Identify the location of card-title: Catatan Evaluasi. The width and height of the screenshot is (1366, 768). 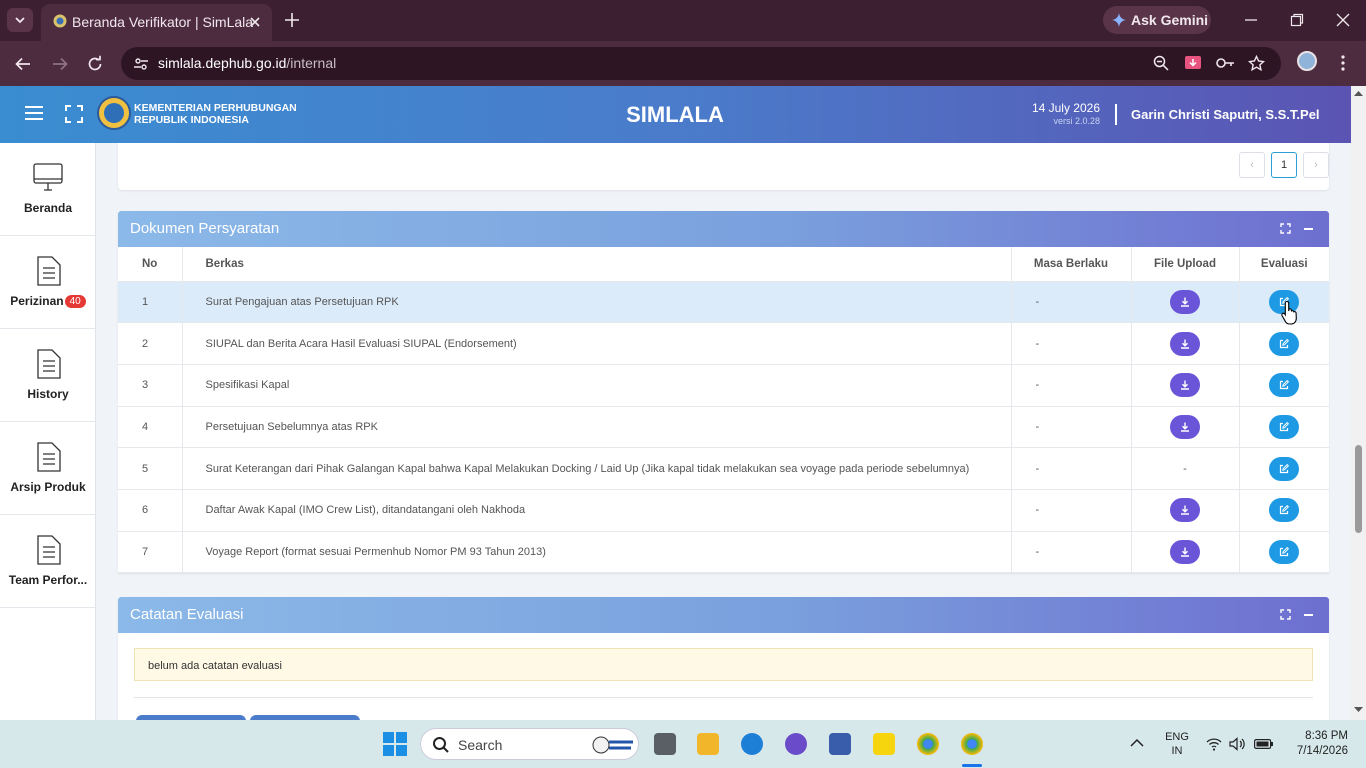
(187, 614).